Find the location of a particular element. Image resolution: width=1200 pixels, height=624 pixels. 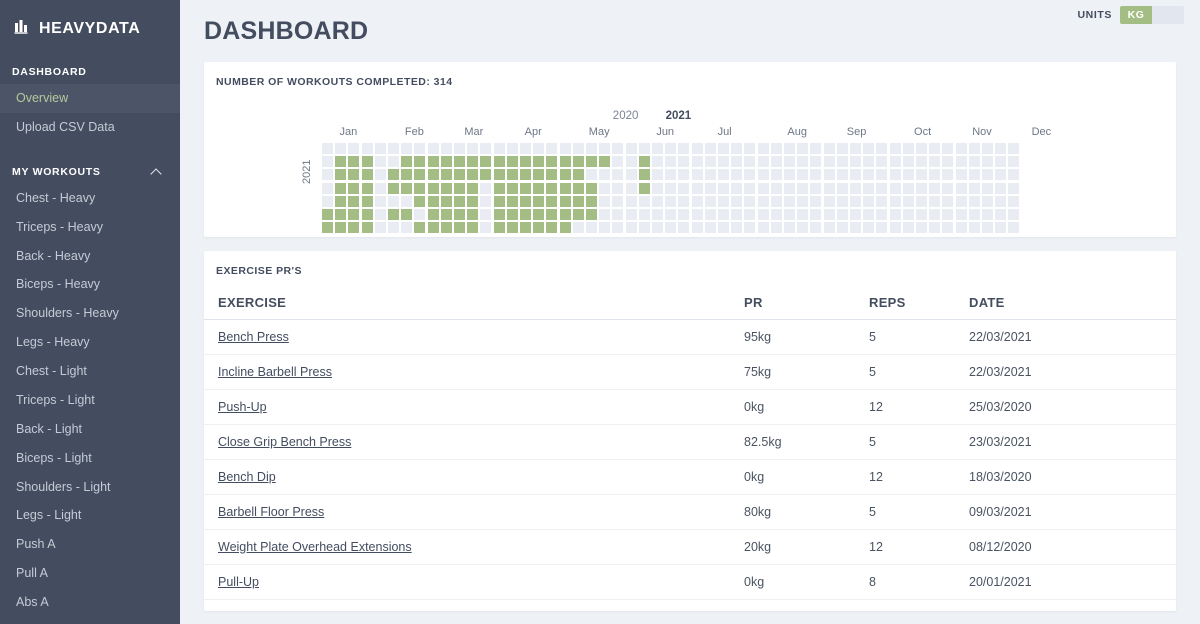

sidebar-item-shoulders-light: Shoulders - Light is located at coordinates (90, 487).